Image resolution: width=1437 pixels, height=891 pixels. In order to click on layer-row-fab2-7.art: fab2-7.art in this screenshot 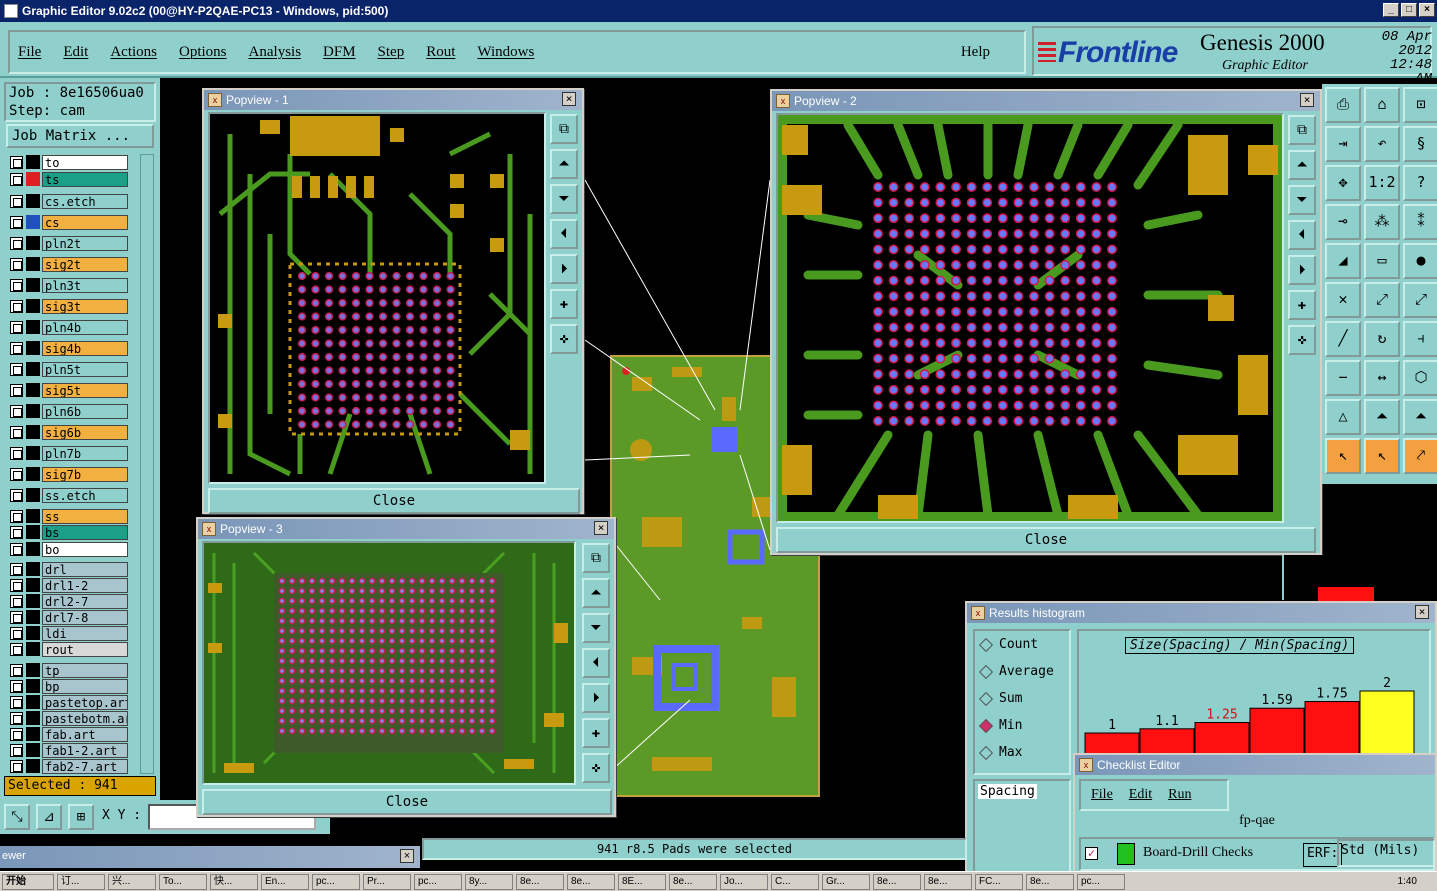, I will do `click(67, 766)`.